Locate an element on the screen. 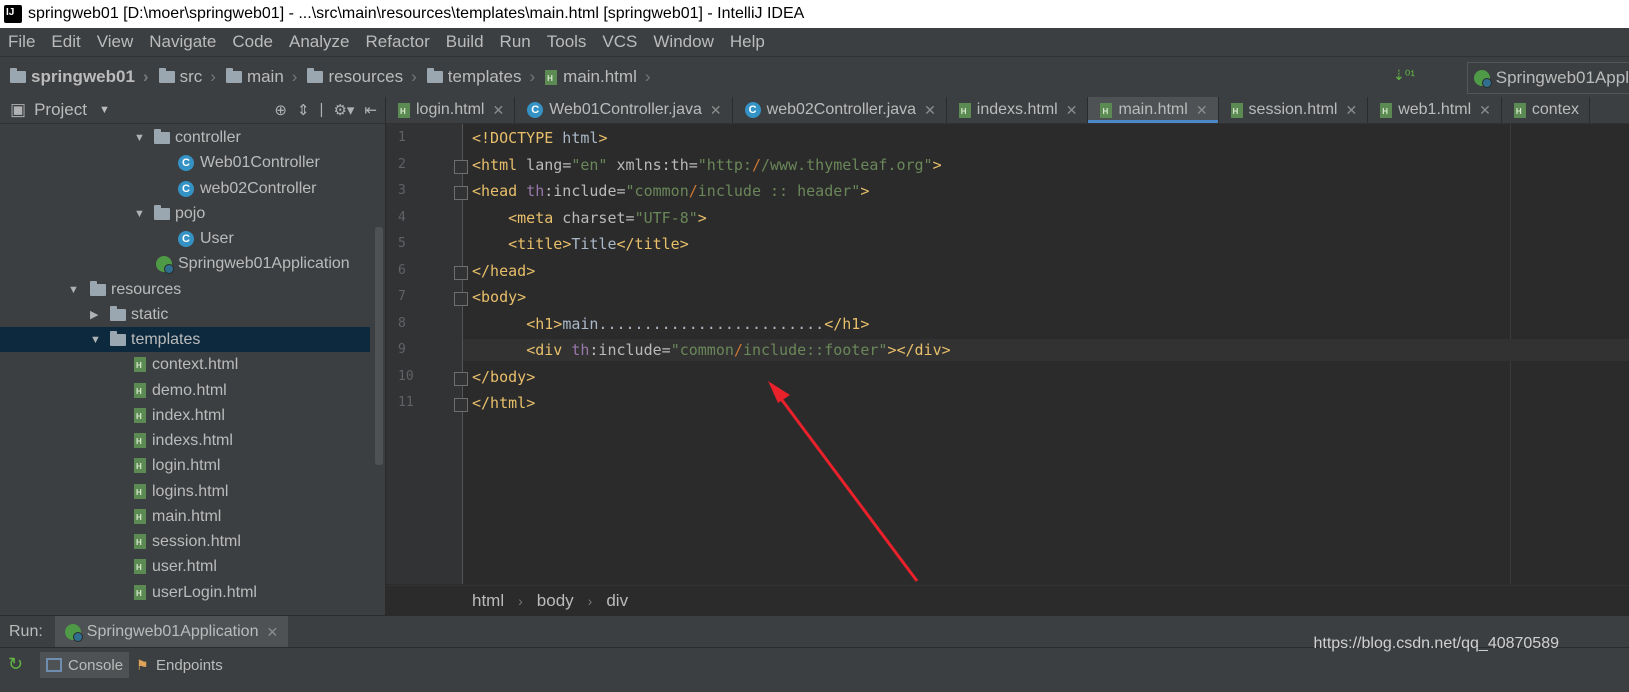 The height and width of the screenshot is (692, 1629). menu-help: Help is located at coordinates (747, 42).